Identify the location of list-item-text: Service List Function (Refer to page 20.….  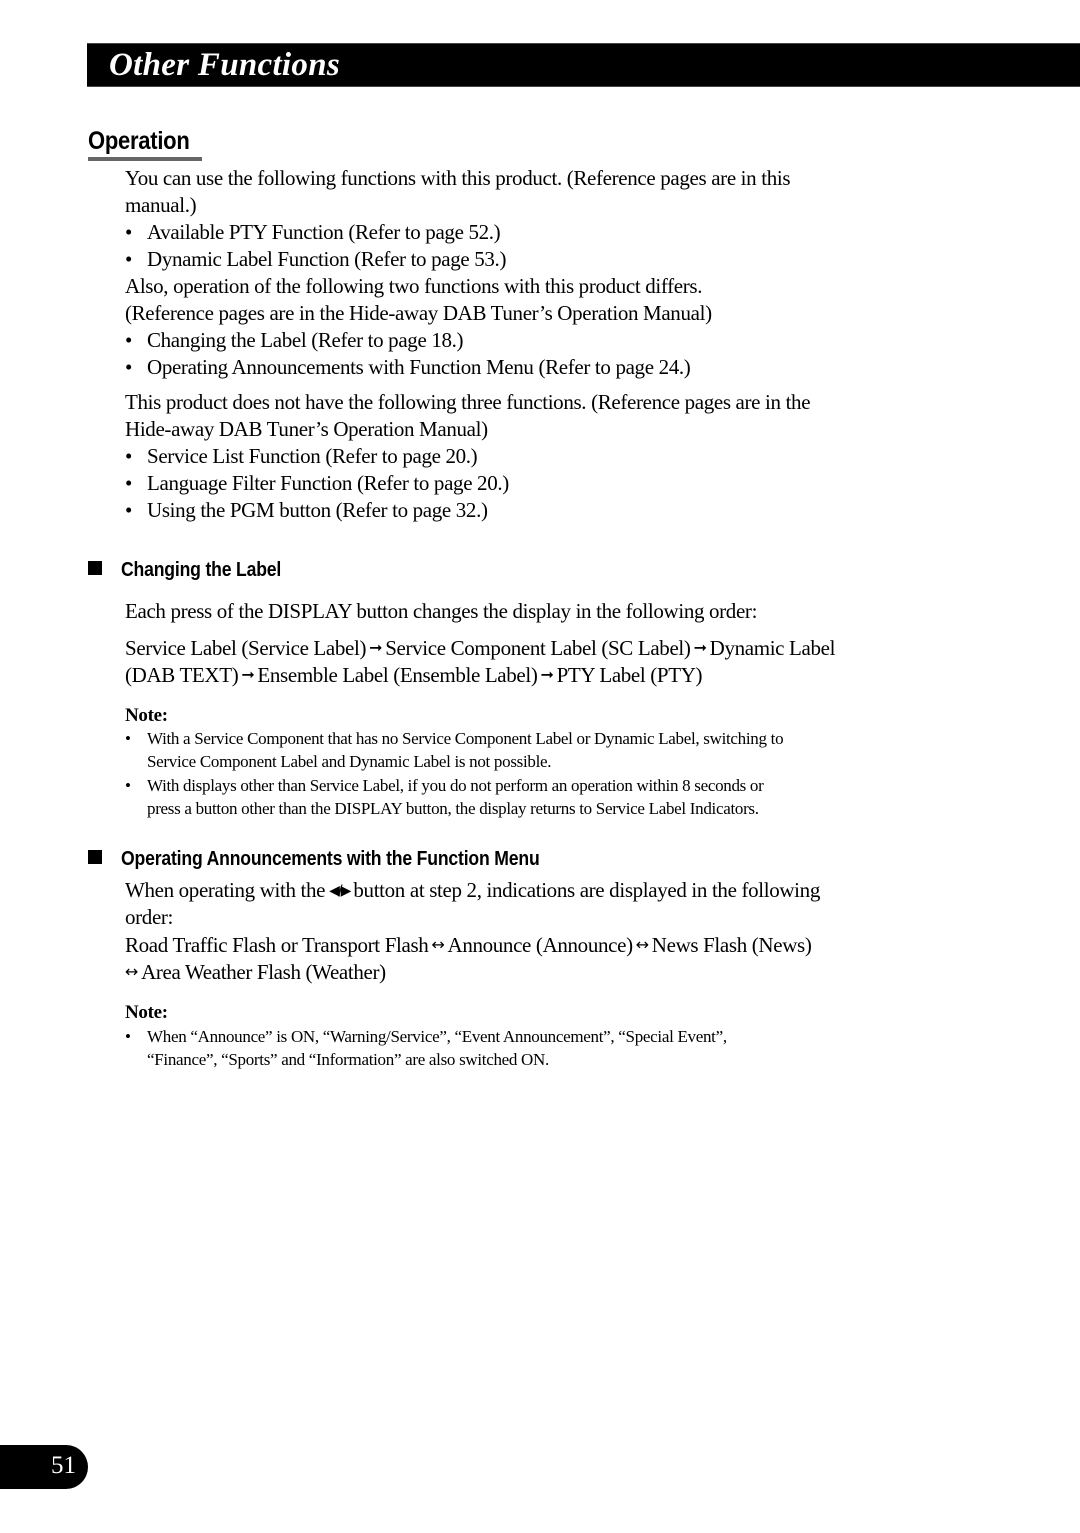
(312, 456).